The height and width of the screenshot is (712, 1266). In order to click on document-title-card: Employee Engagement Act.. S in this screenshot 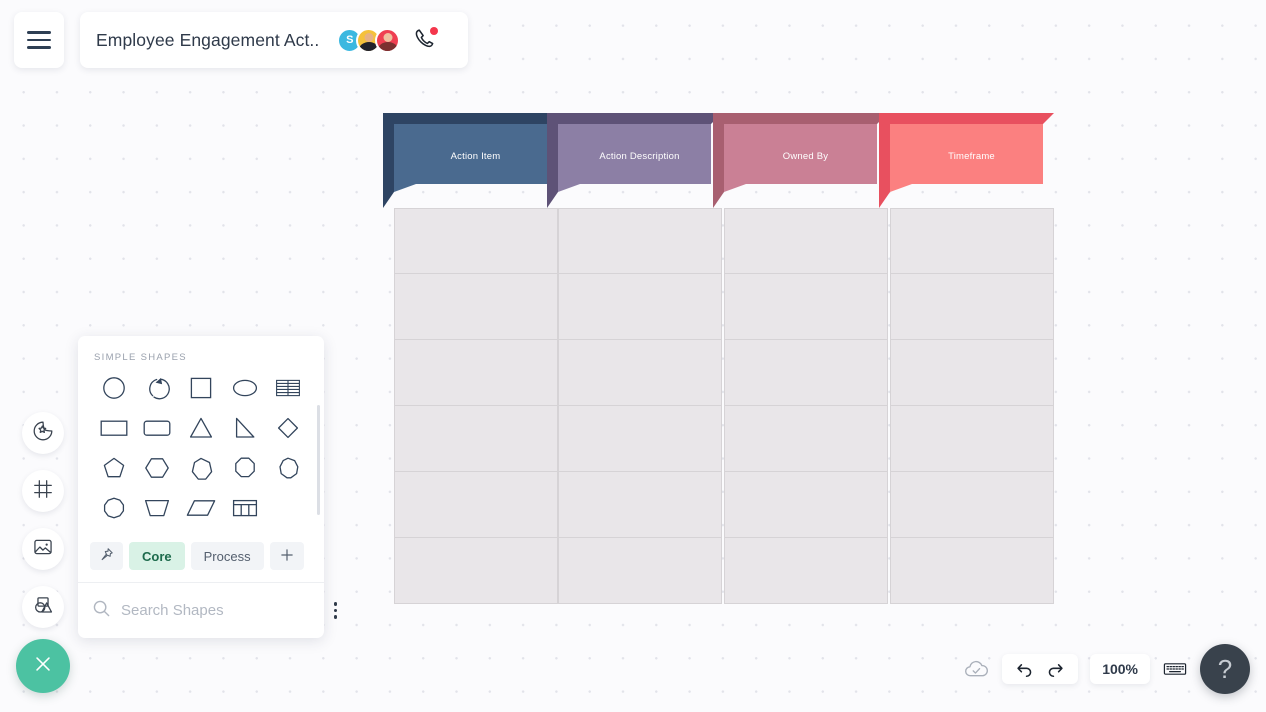, I will do `click(274, 40)`.